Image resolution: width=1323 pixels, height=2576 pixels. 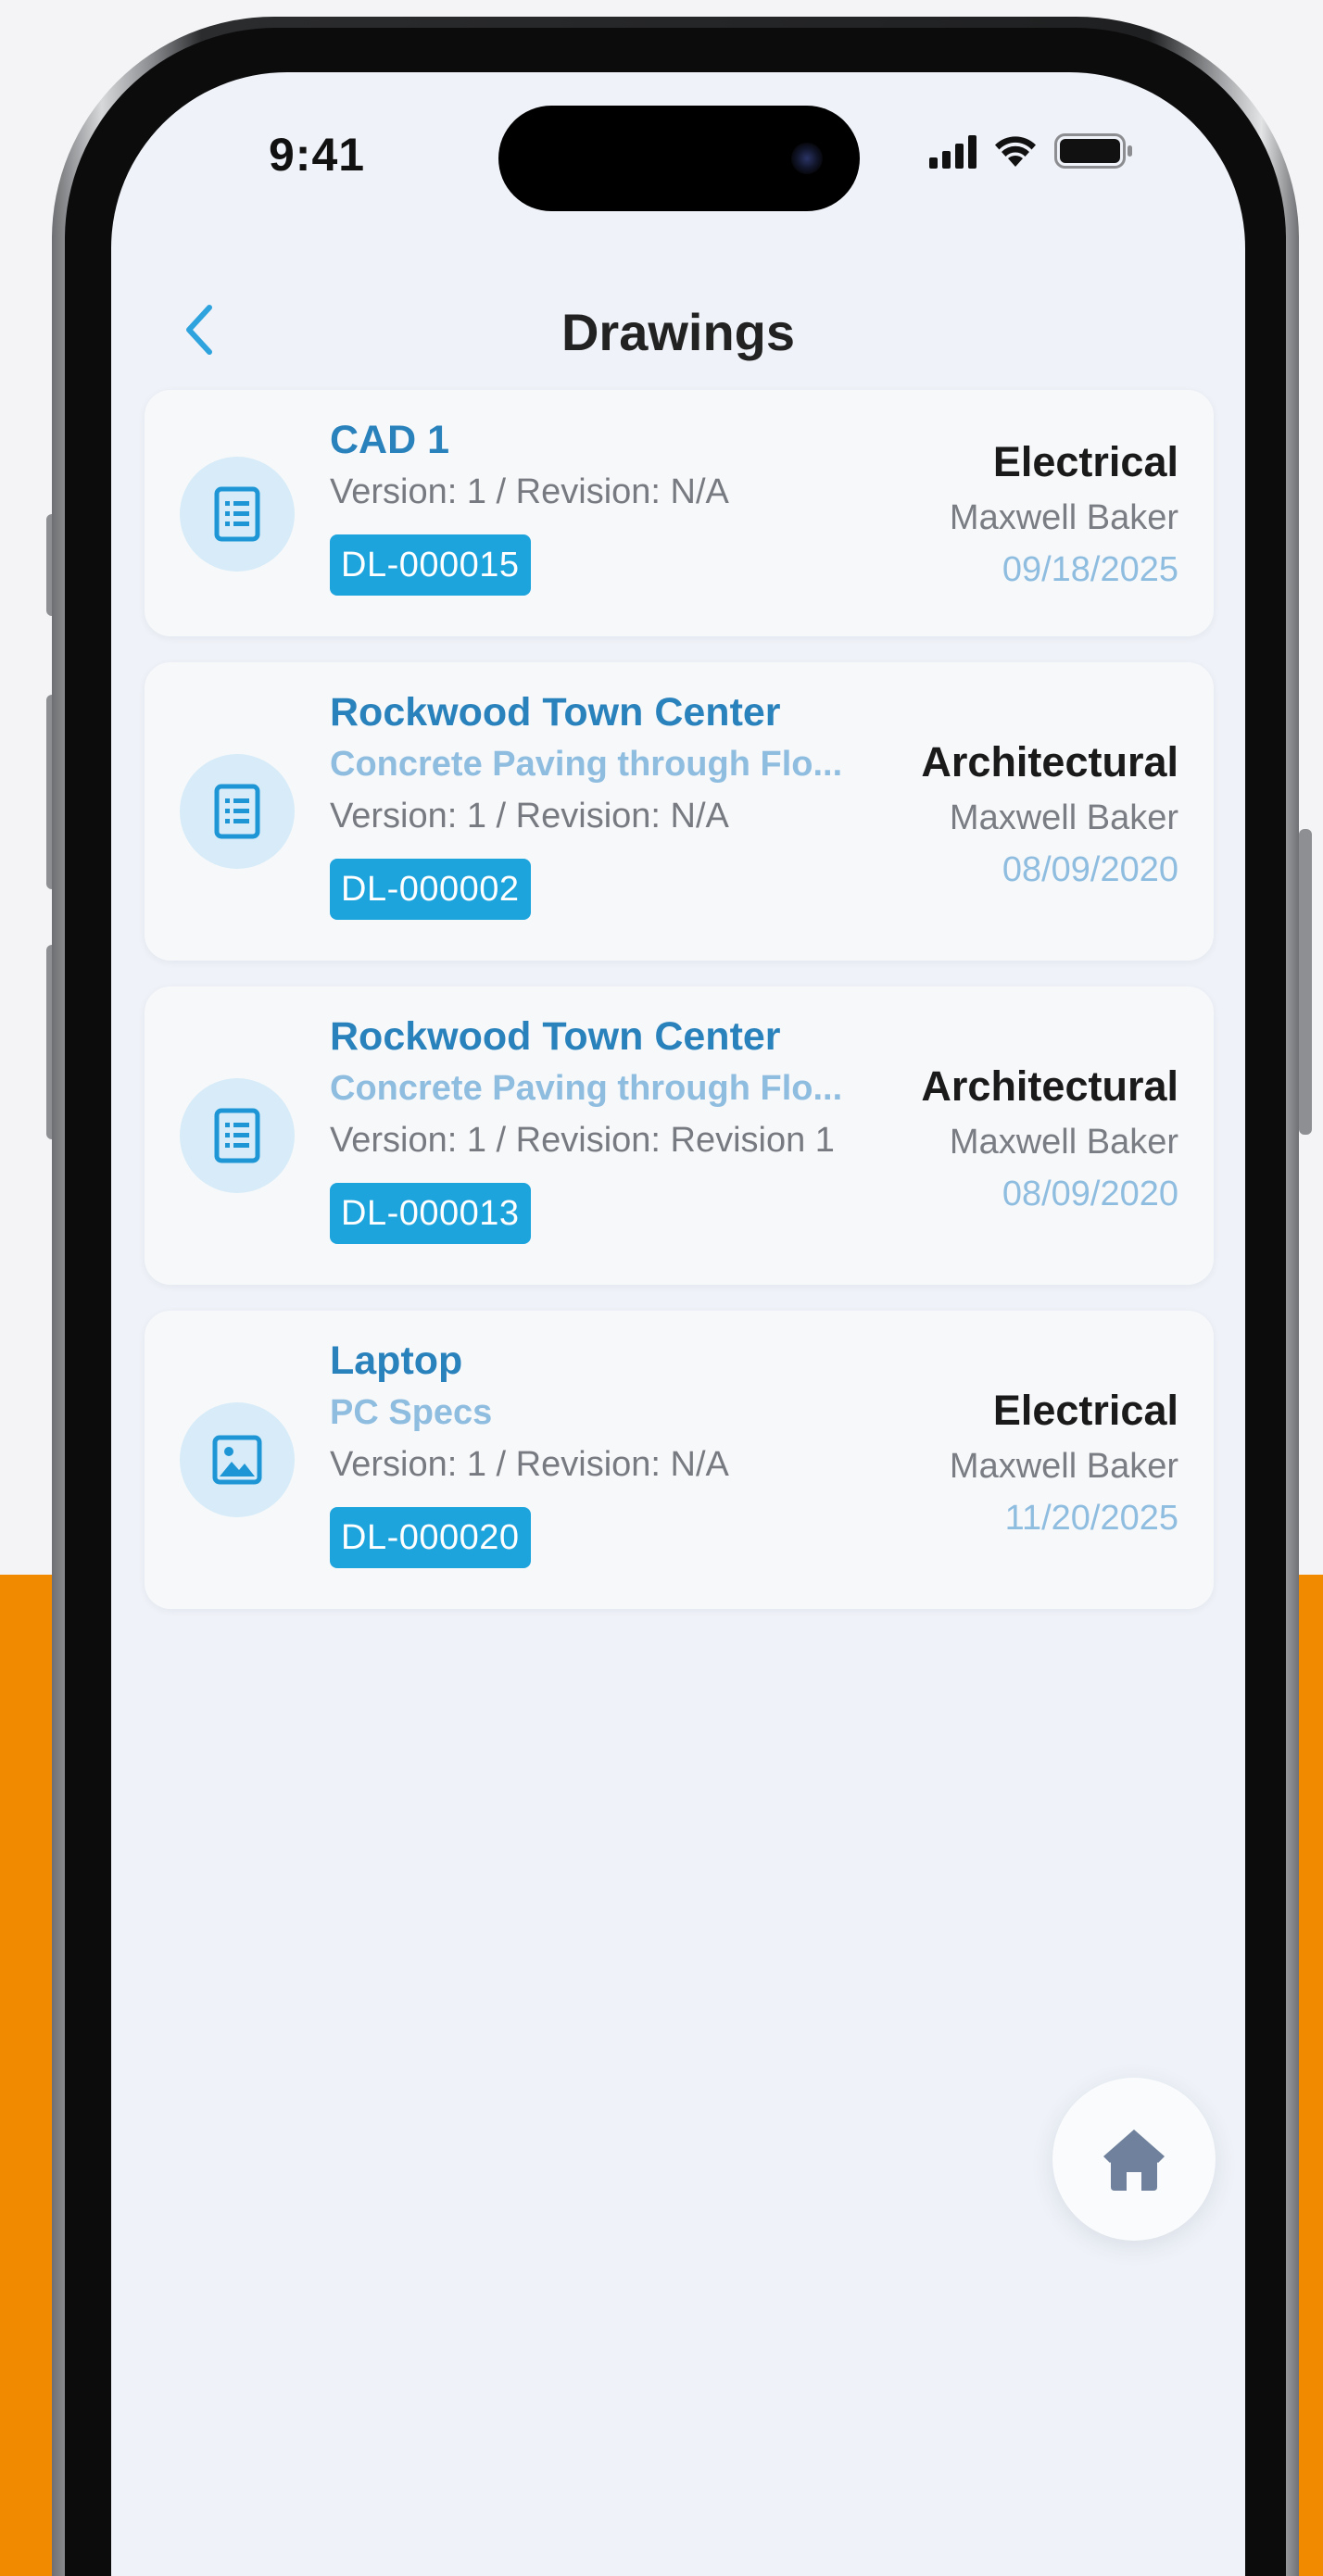 I want to click on cellular-signal-icon, so click(x=952, y=152).